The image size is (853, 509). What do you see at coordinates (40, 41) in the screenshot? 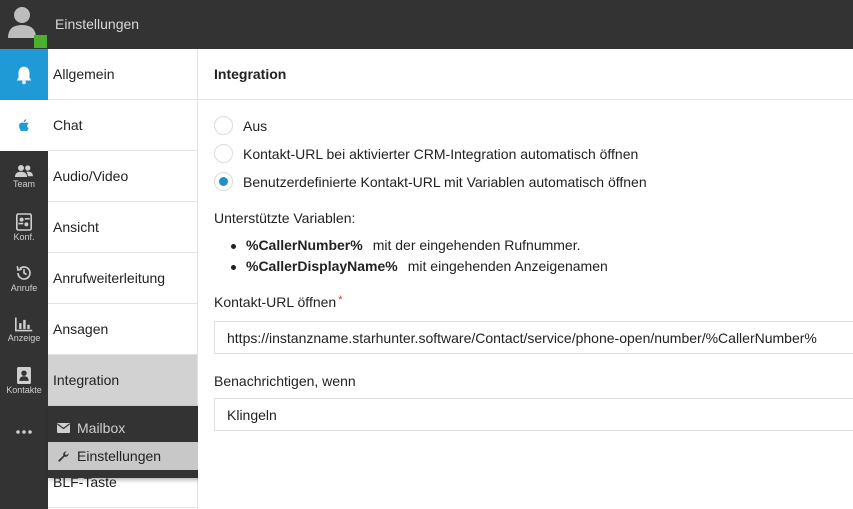
I see `presence-indicator` at bounding box center [40, 41].